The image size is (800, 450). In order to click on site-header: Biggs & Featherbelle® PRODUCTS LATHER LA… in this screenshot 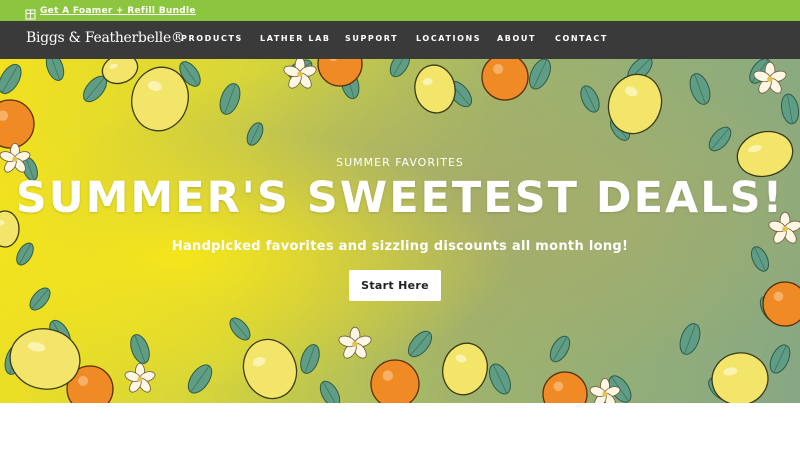, I will do `click(400, 40)`.